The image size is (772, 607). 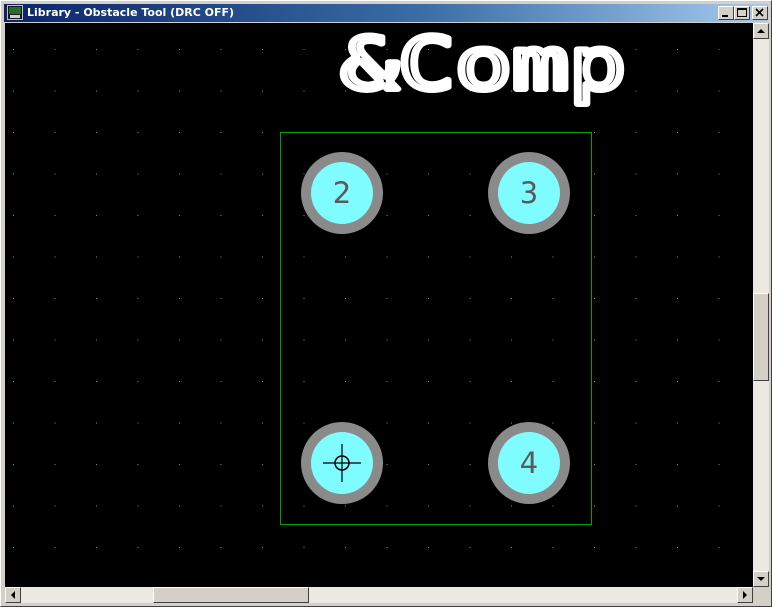 I want to click on close-icon, so click(x=759, y=12).